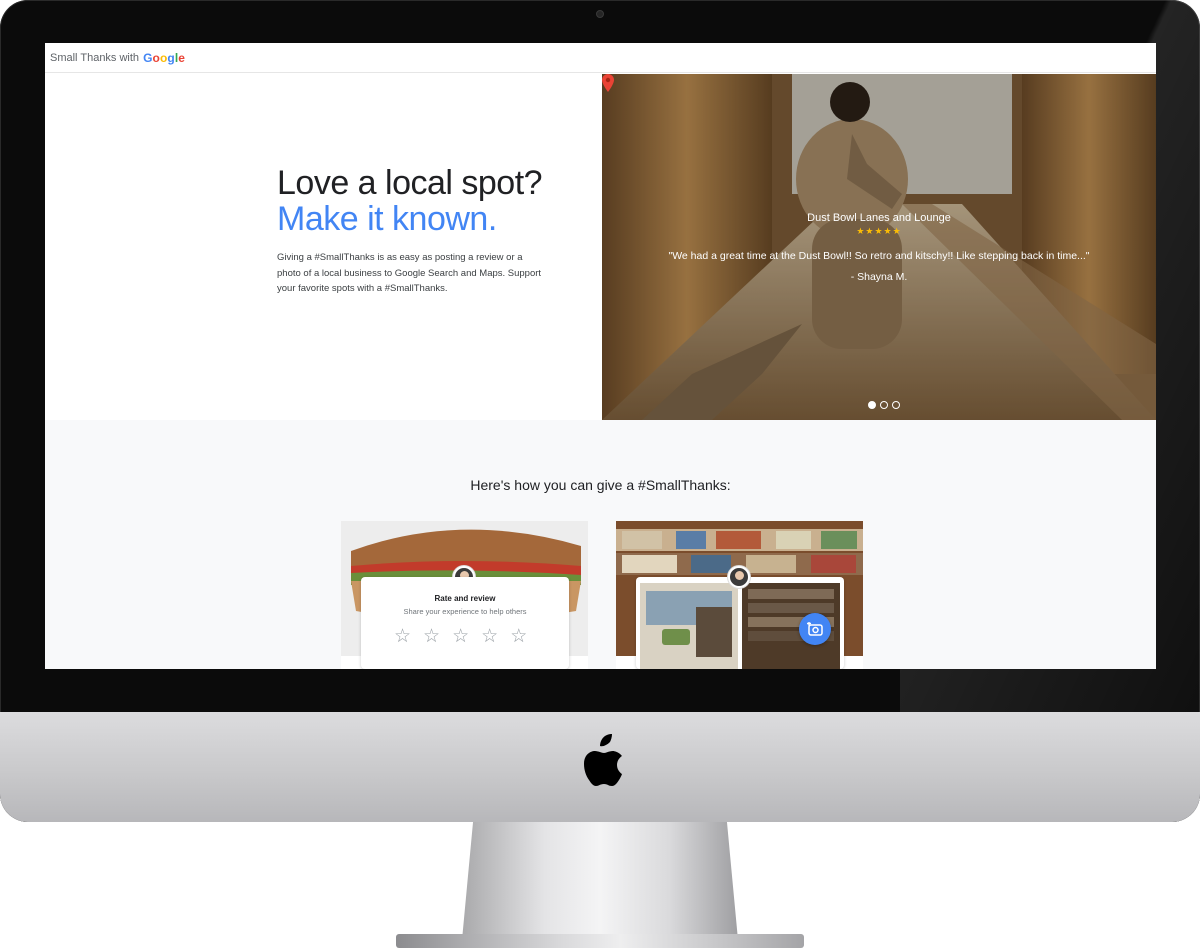  I want to click on google-letter: G, so click(148, 57).